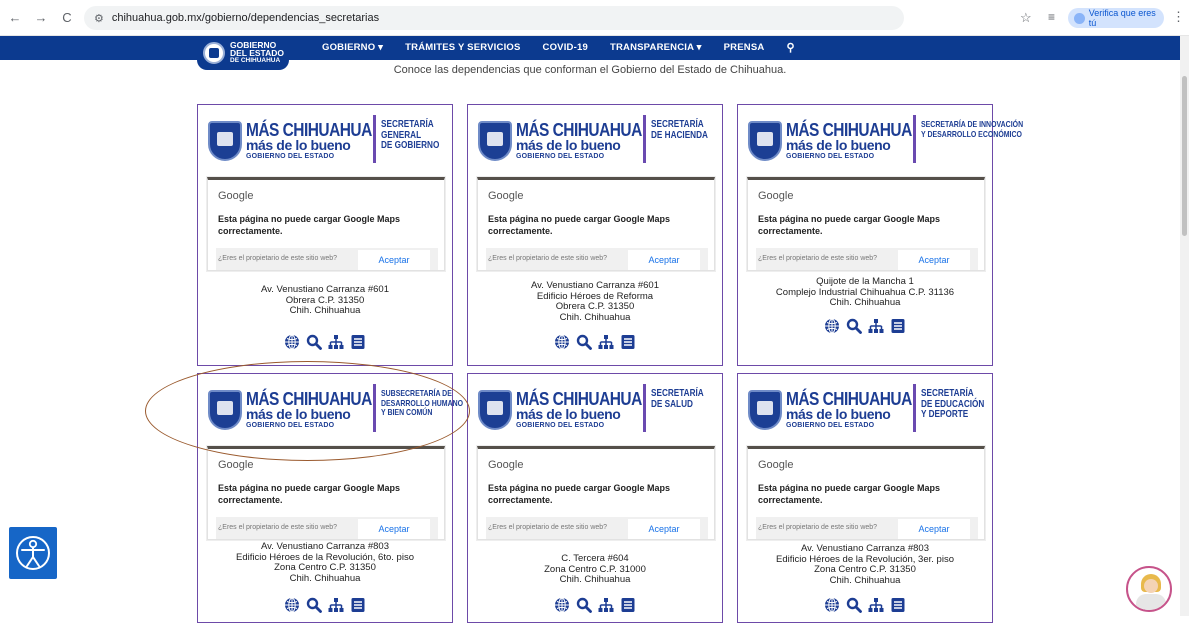  Describe the element at coordinates (672, 404) in the screenshot. I see `secretariat-name-line: DE SALUD` at that location.